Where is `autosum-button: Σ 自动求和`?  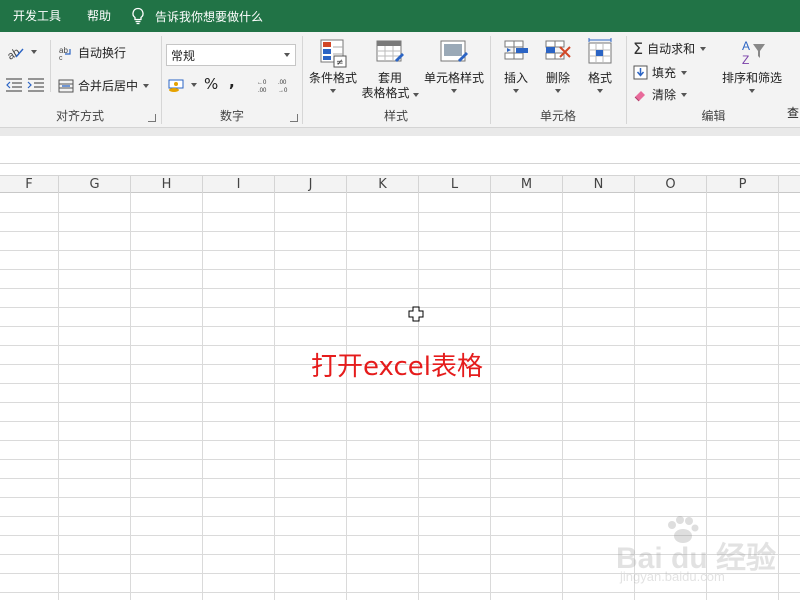 autosum-button: Σ 自动求和 is located at coordinates (670, 48).